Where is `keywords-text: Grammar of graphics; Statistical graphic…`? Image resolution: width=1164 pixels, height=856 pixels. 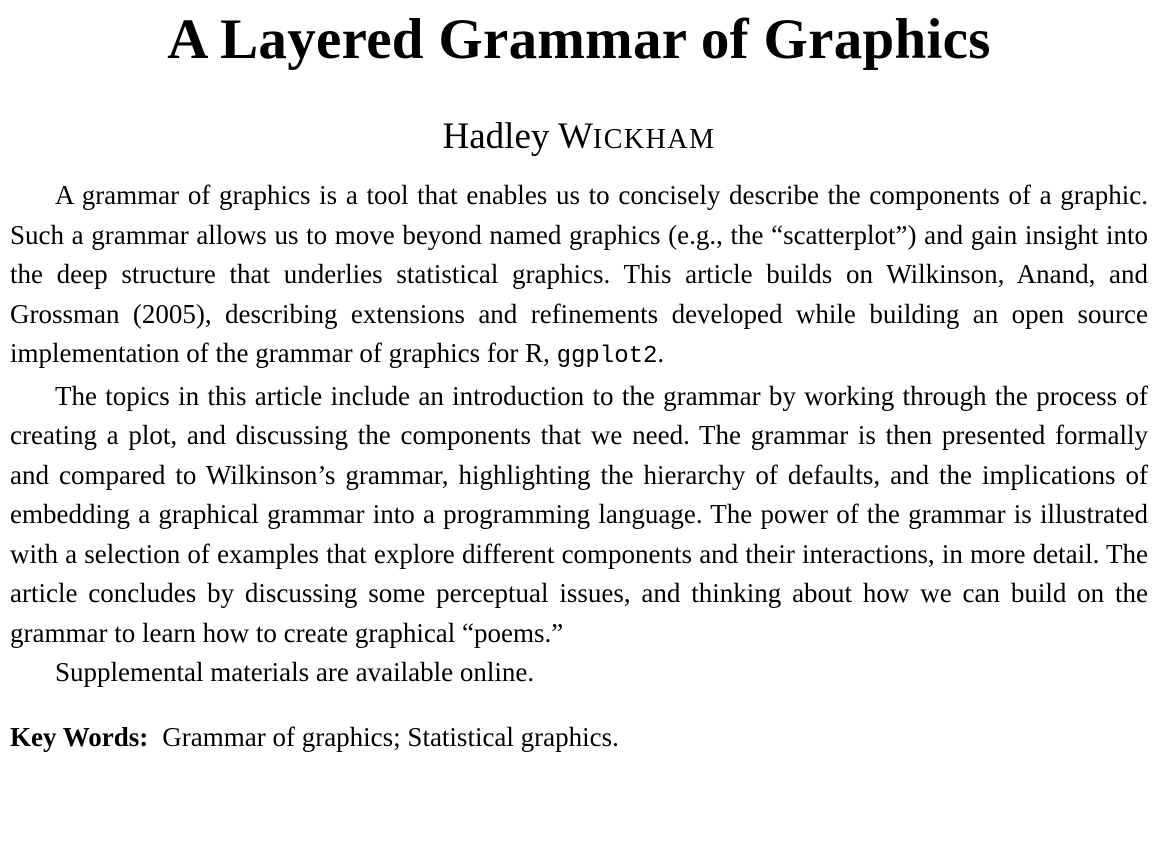
keywords-text: Grammar of graphics; Statistical graphic… is located at coordinates (390, 736).